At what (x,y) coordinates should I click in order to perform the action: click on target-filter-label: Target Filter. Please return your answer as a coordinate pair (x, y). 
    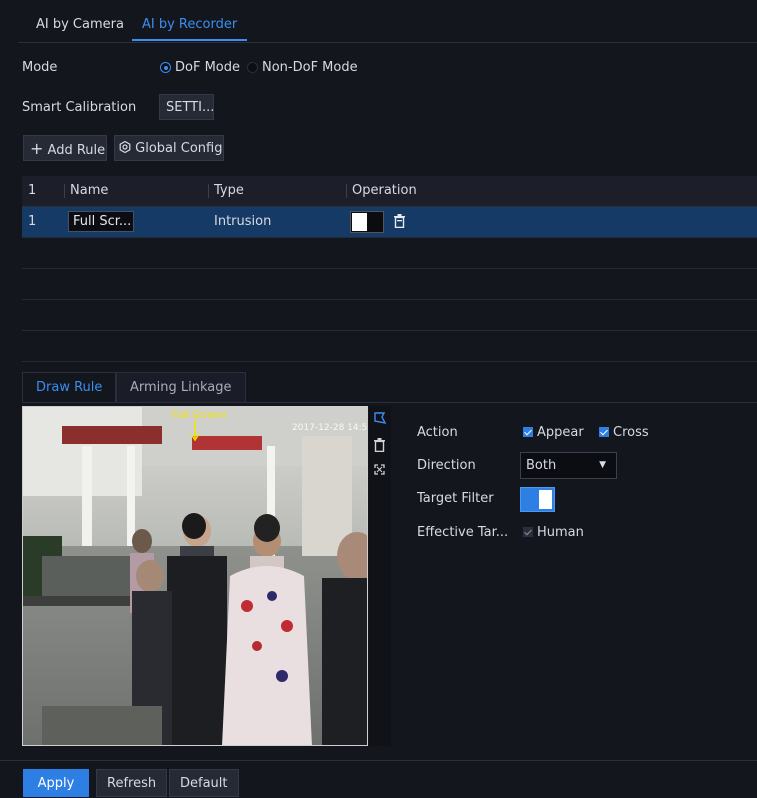
    Looking at the image, I should click on (455, 498).